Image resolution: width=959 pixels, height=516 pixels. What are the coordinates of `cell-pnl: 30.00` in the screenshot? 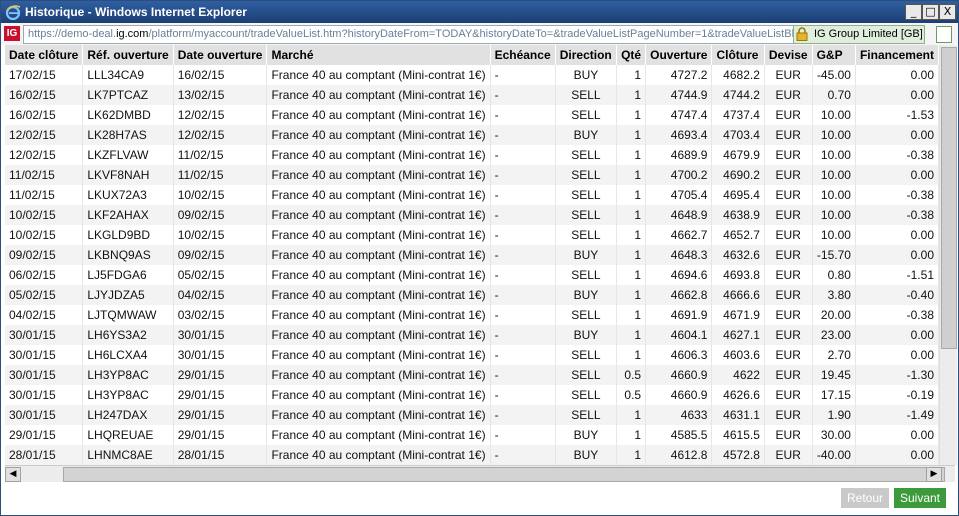 It's located at (834, 435).